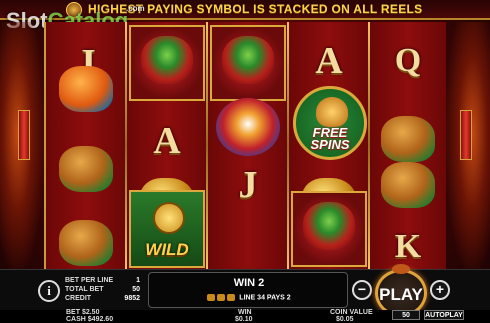 The image size is (490, 323). I want to click on spins-label: SPINS, so click(330, 144).